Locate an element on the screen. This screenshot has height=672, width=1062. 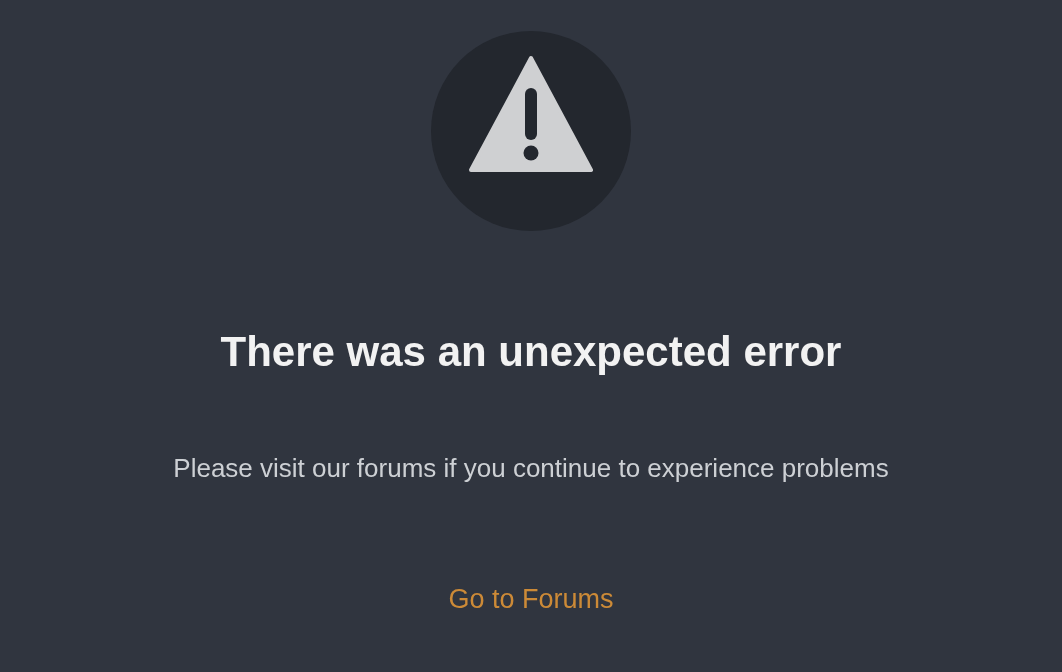
warning-icon is located at coordinates (531, 131).